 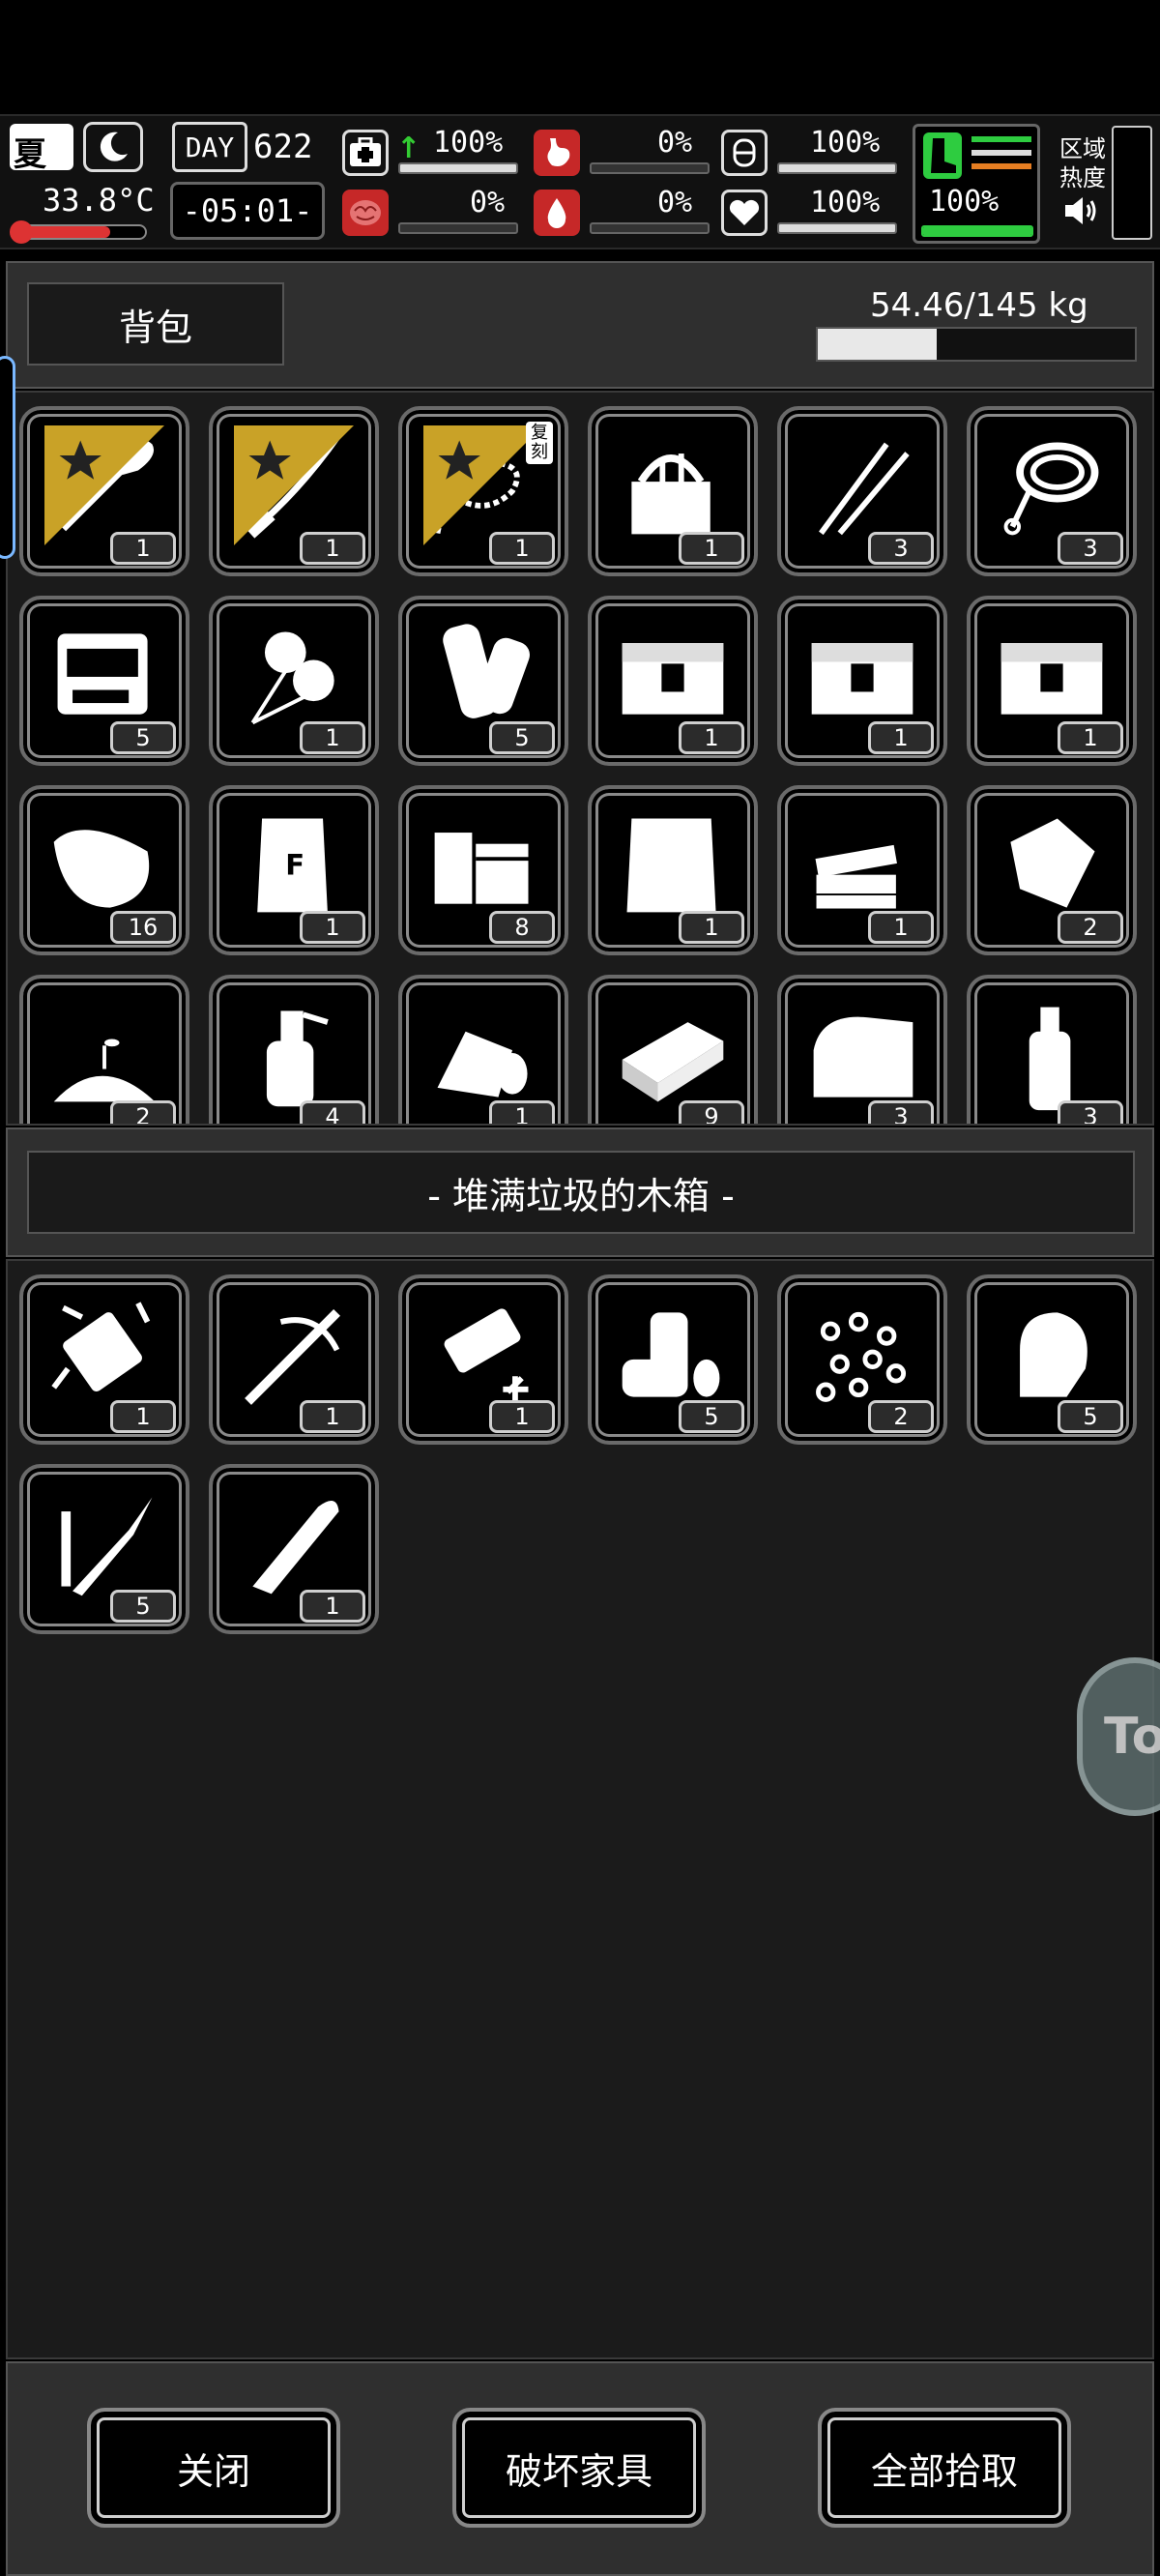 What do you see at coordinates (283, 147) in the screenshot?
I see `day-number: 622` at bounding box center [283, 147].